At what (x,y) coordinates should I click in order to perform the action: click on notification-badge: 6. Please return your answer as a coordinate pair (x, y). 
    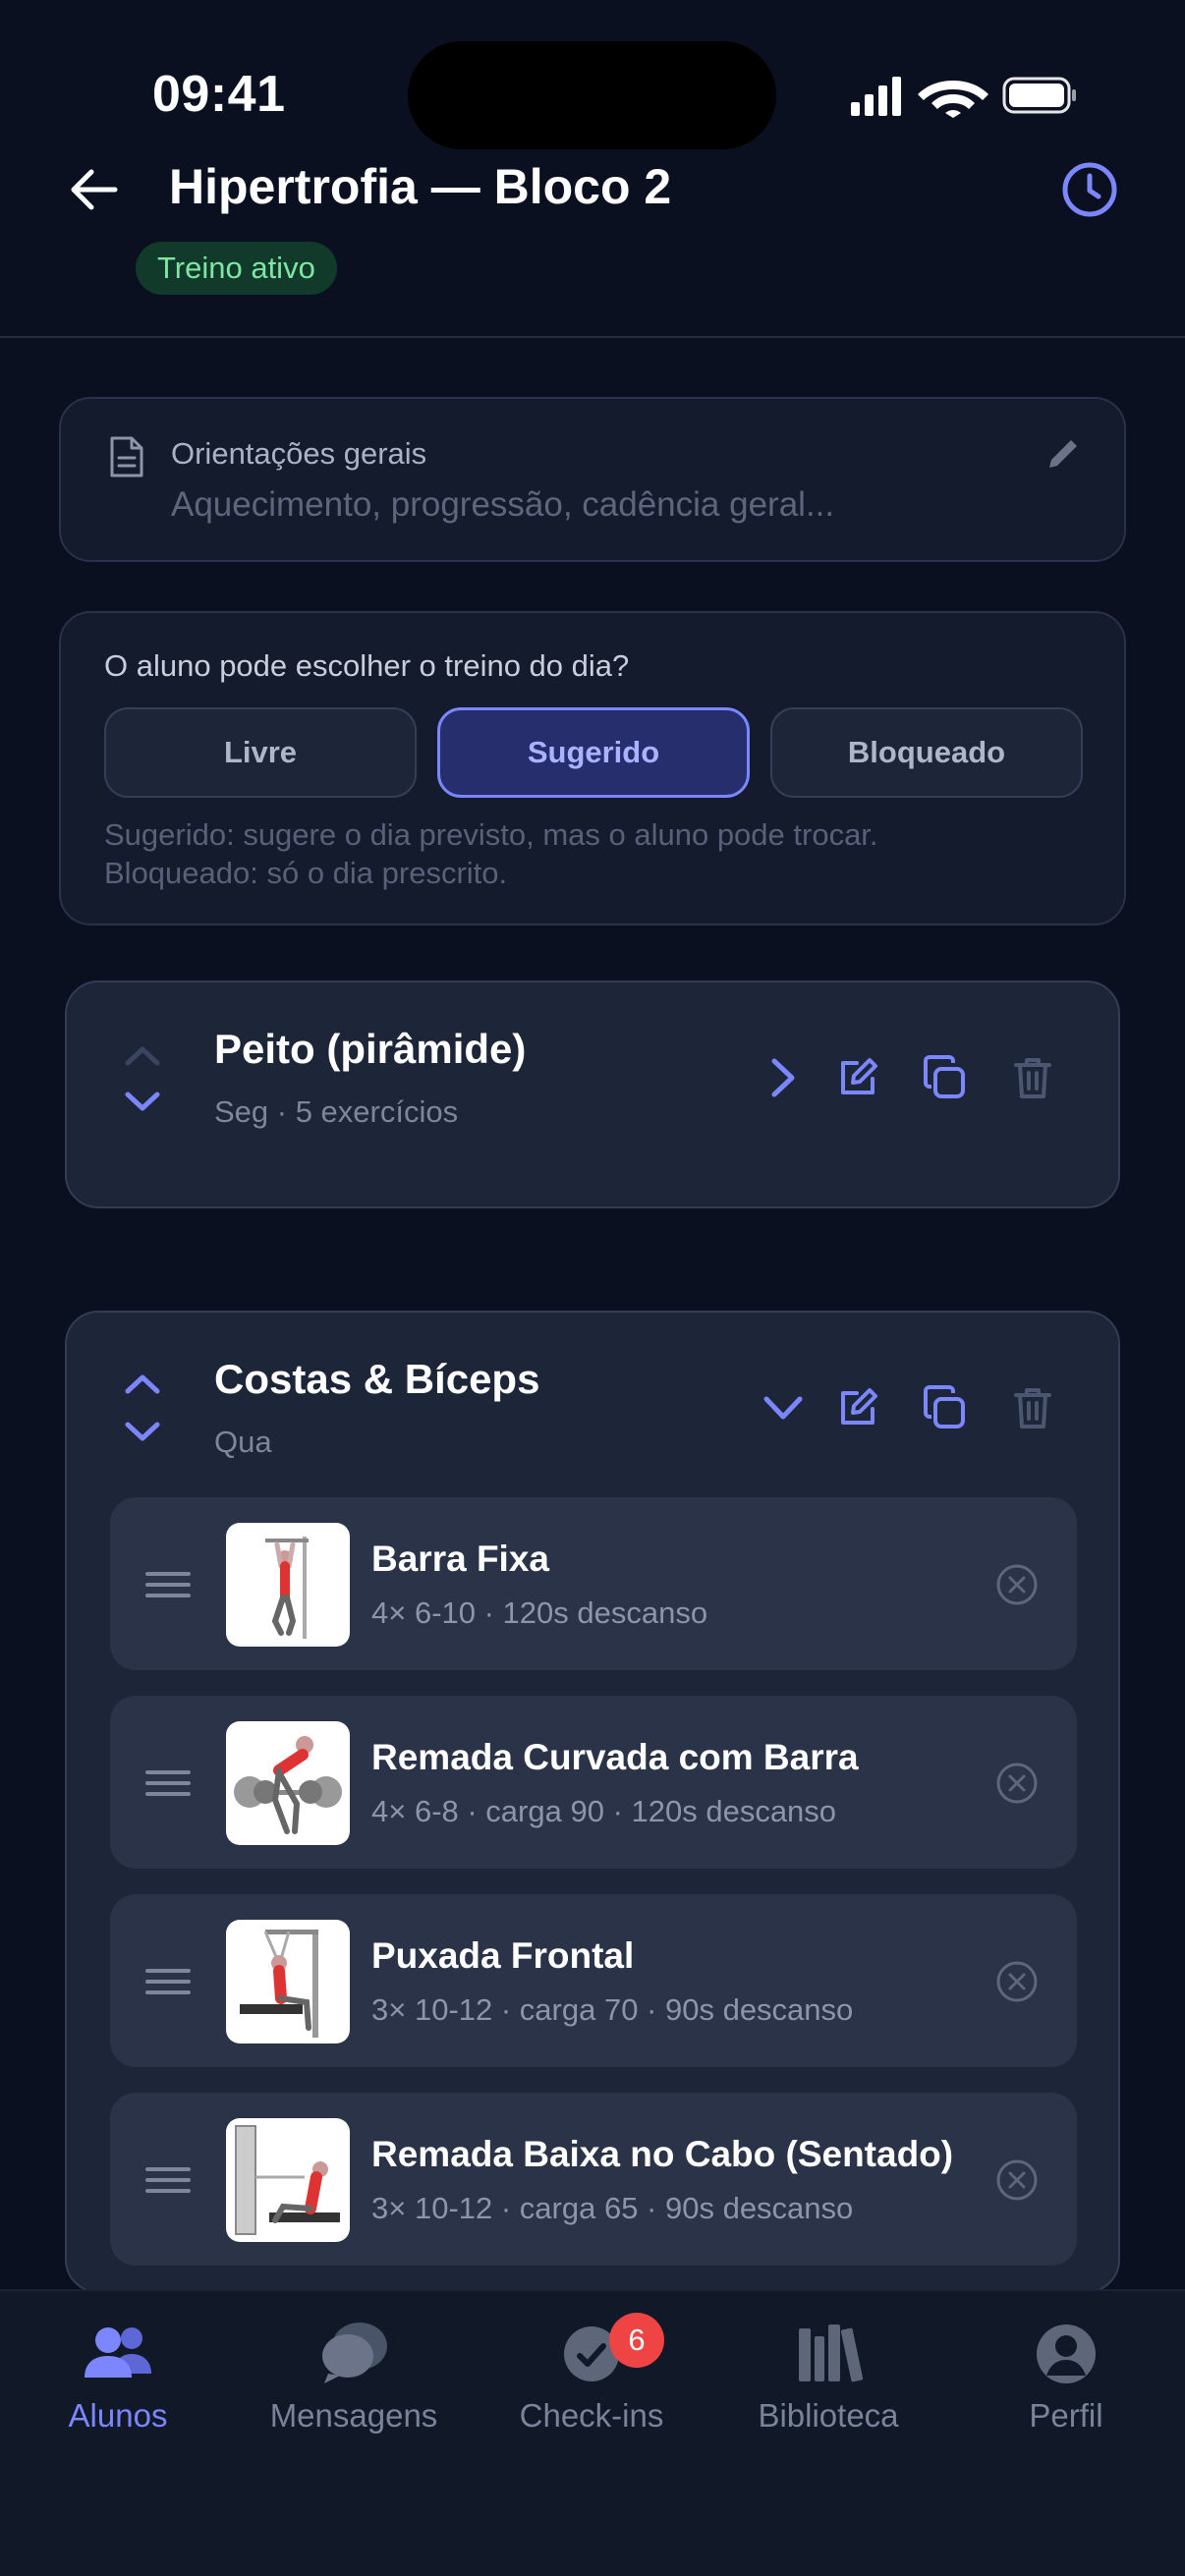
    Looking at the image, I should click on (637, 2340).